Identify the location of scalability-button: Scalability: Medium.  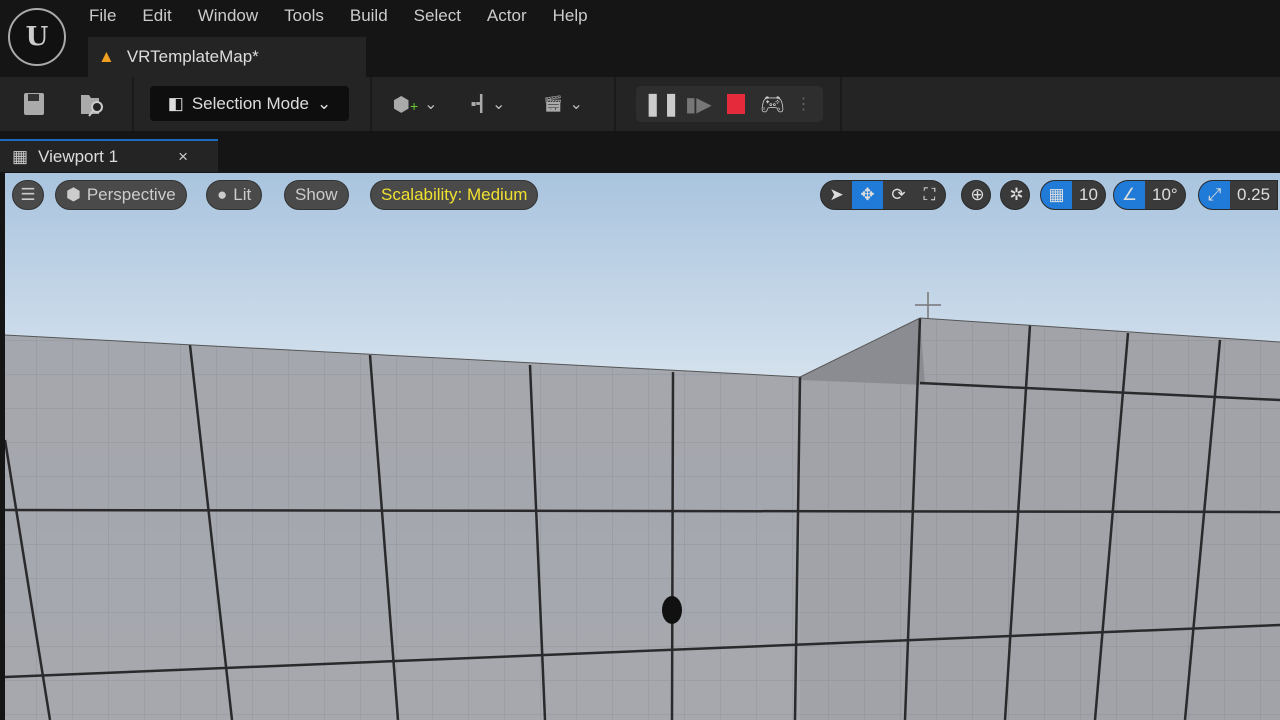
(454, 195).